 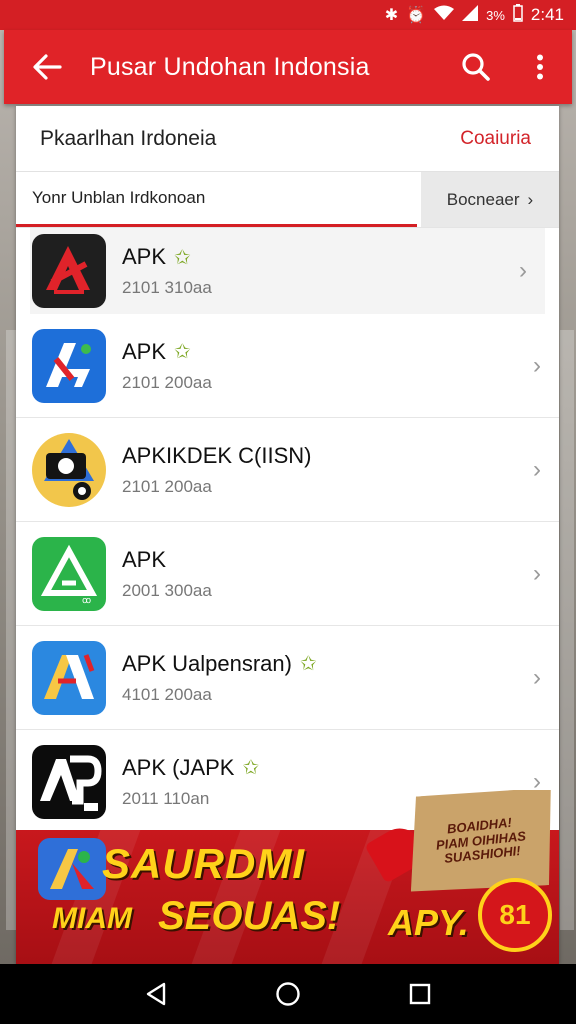 What do you see at coordinates (178, 767) in the screenshot?
I see `app-name: APK (JAPK` at bounding box center [178, 767].